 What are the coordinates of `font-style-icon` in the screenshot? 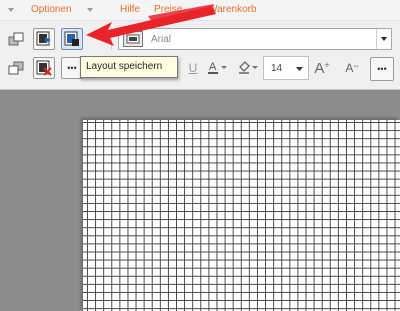 It's located at (133, 39).